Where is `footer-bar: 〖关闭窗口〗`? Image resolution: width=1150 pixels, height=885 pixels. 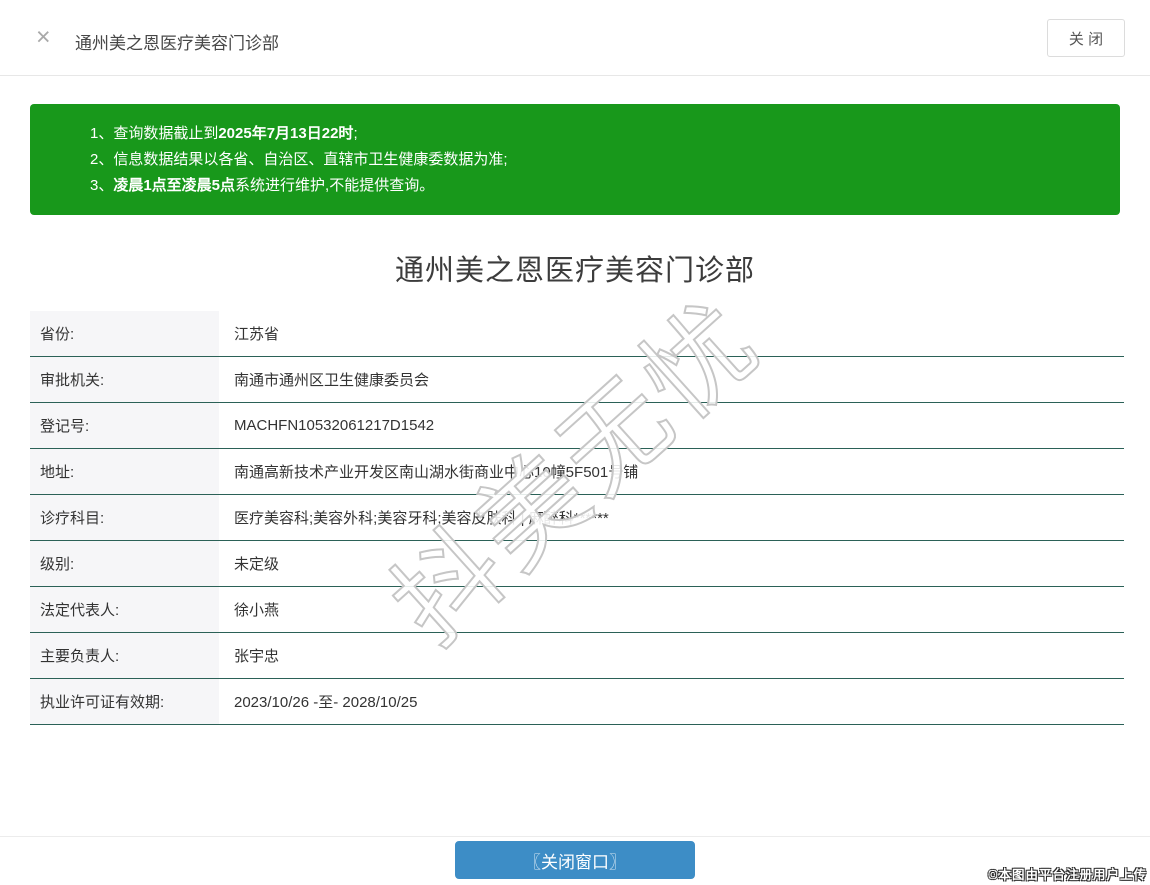 footer-bar: 〖关闭窗口〗 is located at coordinates (575, 860).